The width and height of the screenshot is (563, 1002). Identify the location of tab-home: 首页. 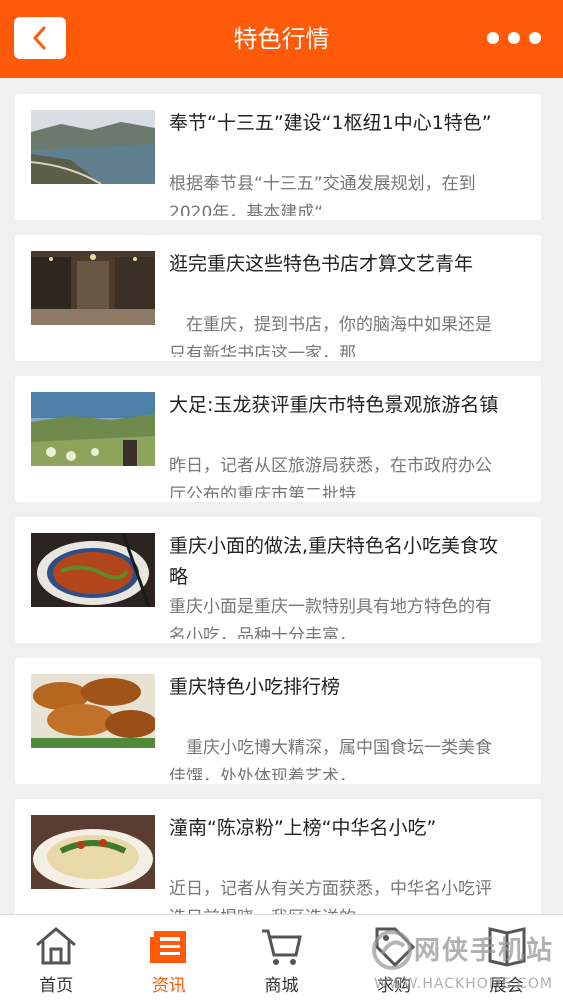
(56, 958).